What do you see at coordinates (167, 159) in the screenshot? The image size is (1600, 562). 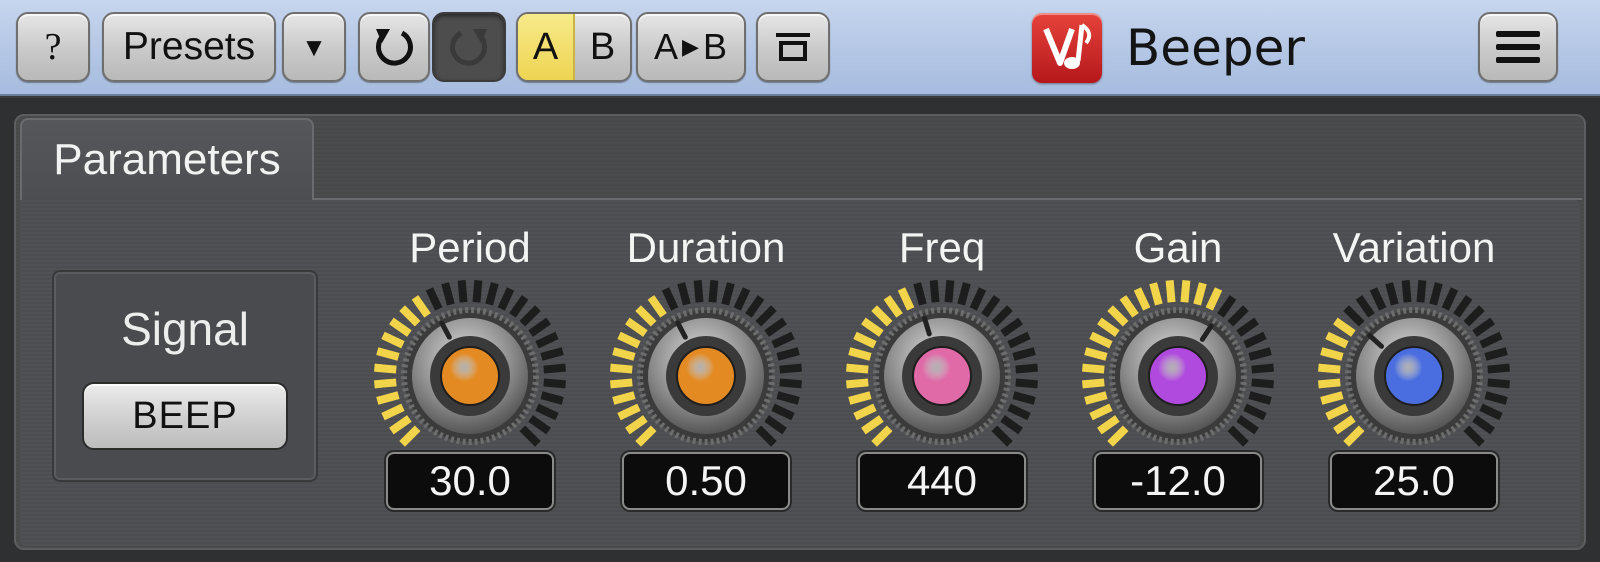 I see `tab-parameters: Parameters` at bounding box center [167, 159].